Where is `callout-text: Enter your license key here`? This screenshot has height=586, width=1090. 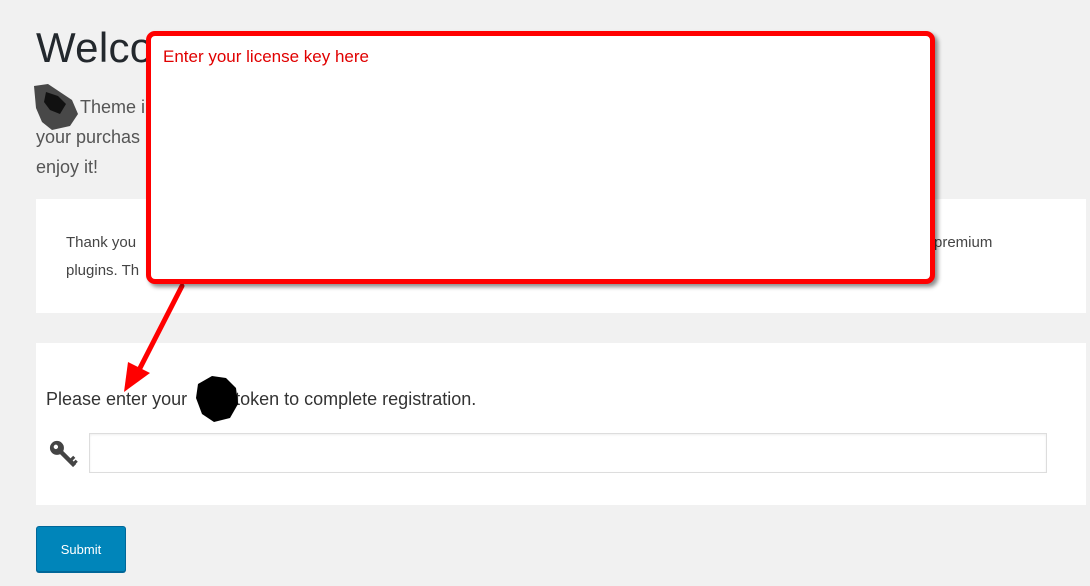 callout-text: Enter your license key here is located at coordinates (266, 56).